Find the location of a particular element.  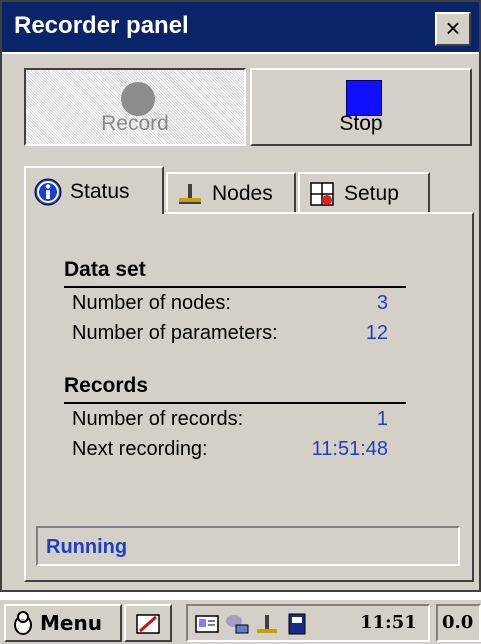

input-panel-button is located at coordinates (148, 623).